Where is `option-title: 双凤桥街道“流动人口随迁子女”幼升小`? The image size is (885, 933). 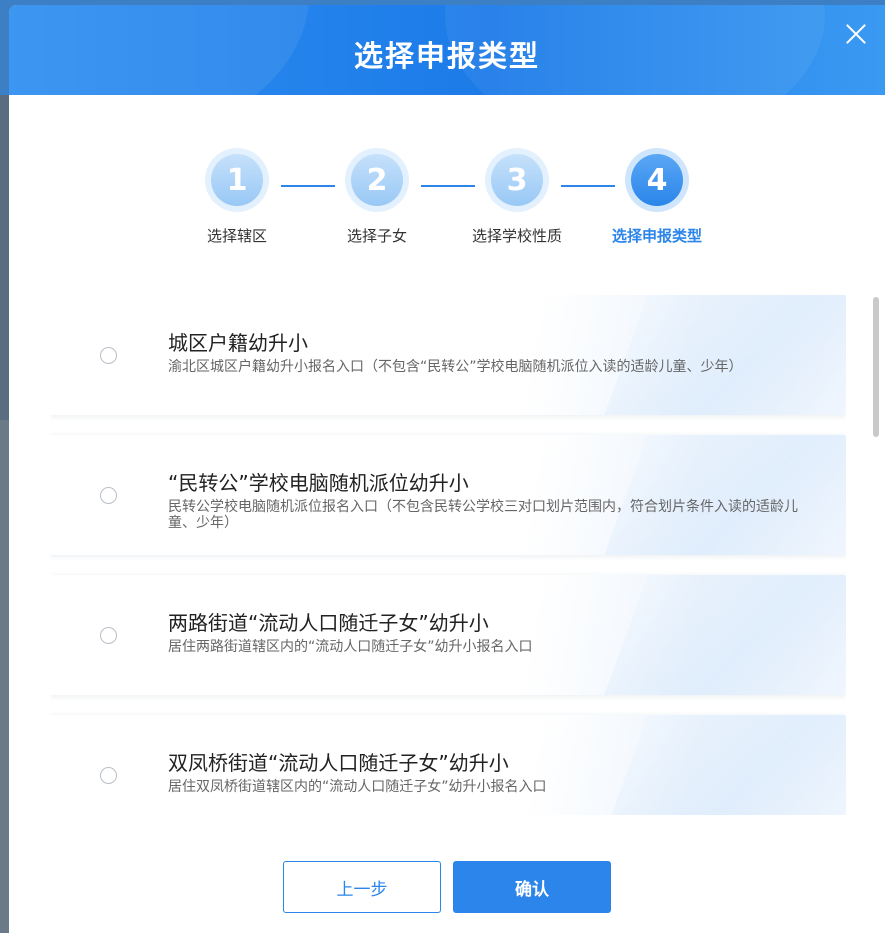 option-title: 双凤桥街道“流动人口随迁子女”幼升小 is located at coordinates (338, 763).